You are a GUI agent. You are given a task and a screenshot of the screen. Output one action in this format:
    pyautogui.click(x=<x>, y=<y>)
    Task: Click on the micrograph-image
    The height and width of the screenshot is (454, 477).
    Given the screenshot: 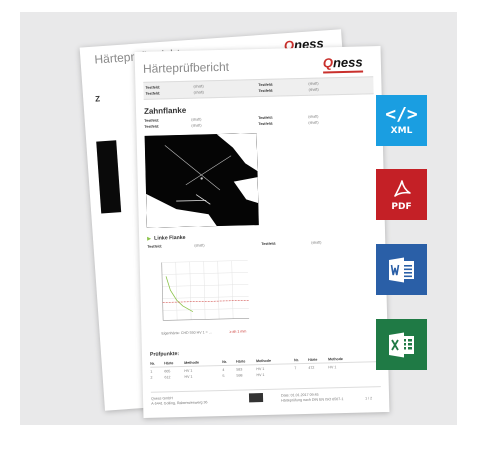 What is the action you would take?
    pyautogui.click(x=201, y=180)
    